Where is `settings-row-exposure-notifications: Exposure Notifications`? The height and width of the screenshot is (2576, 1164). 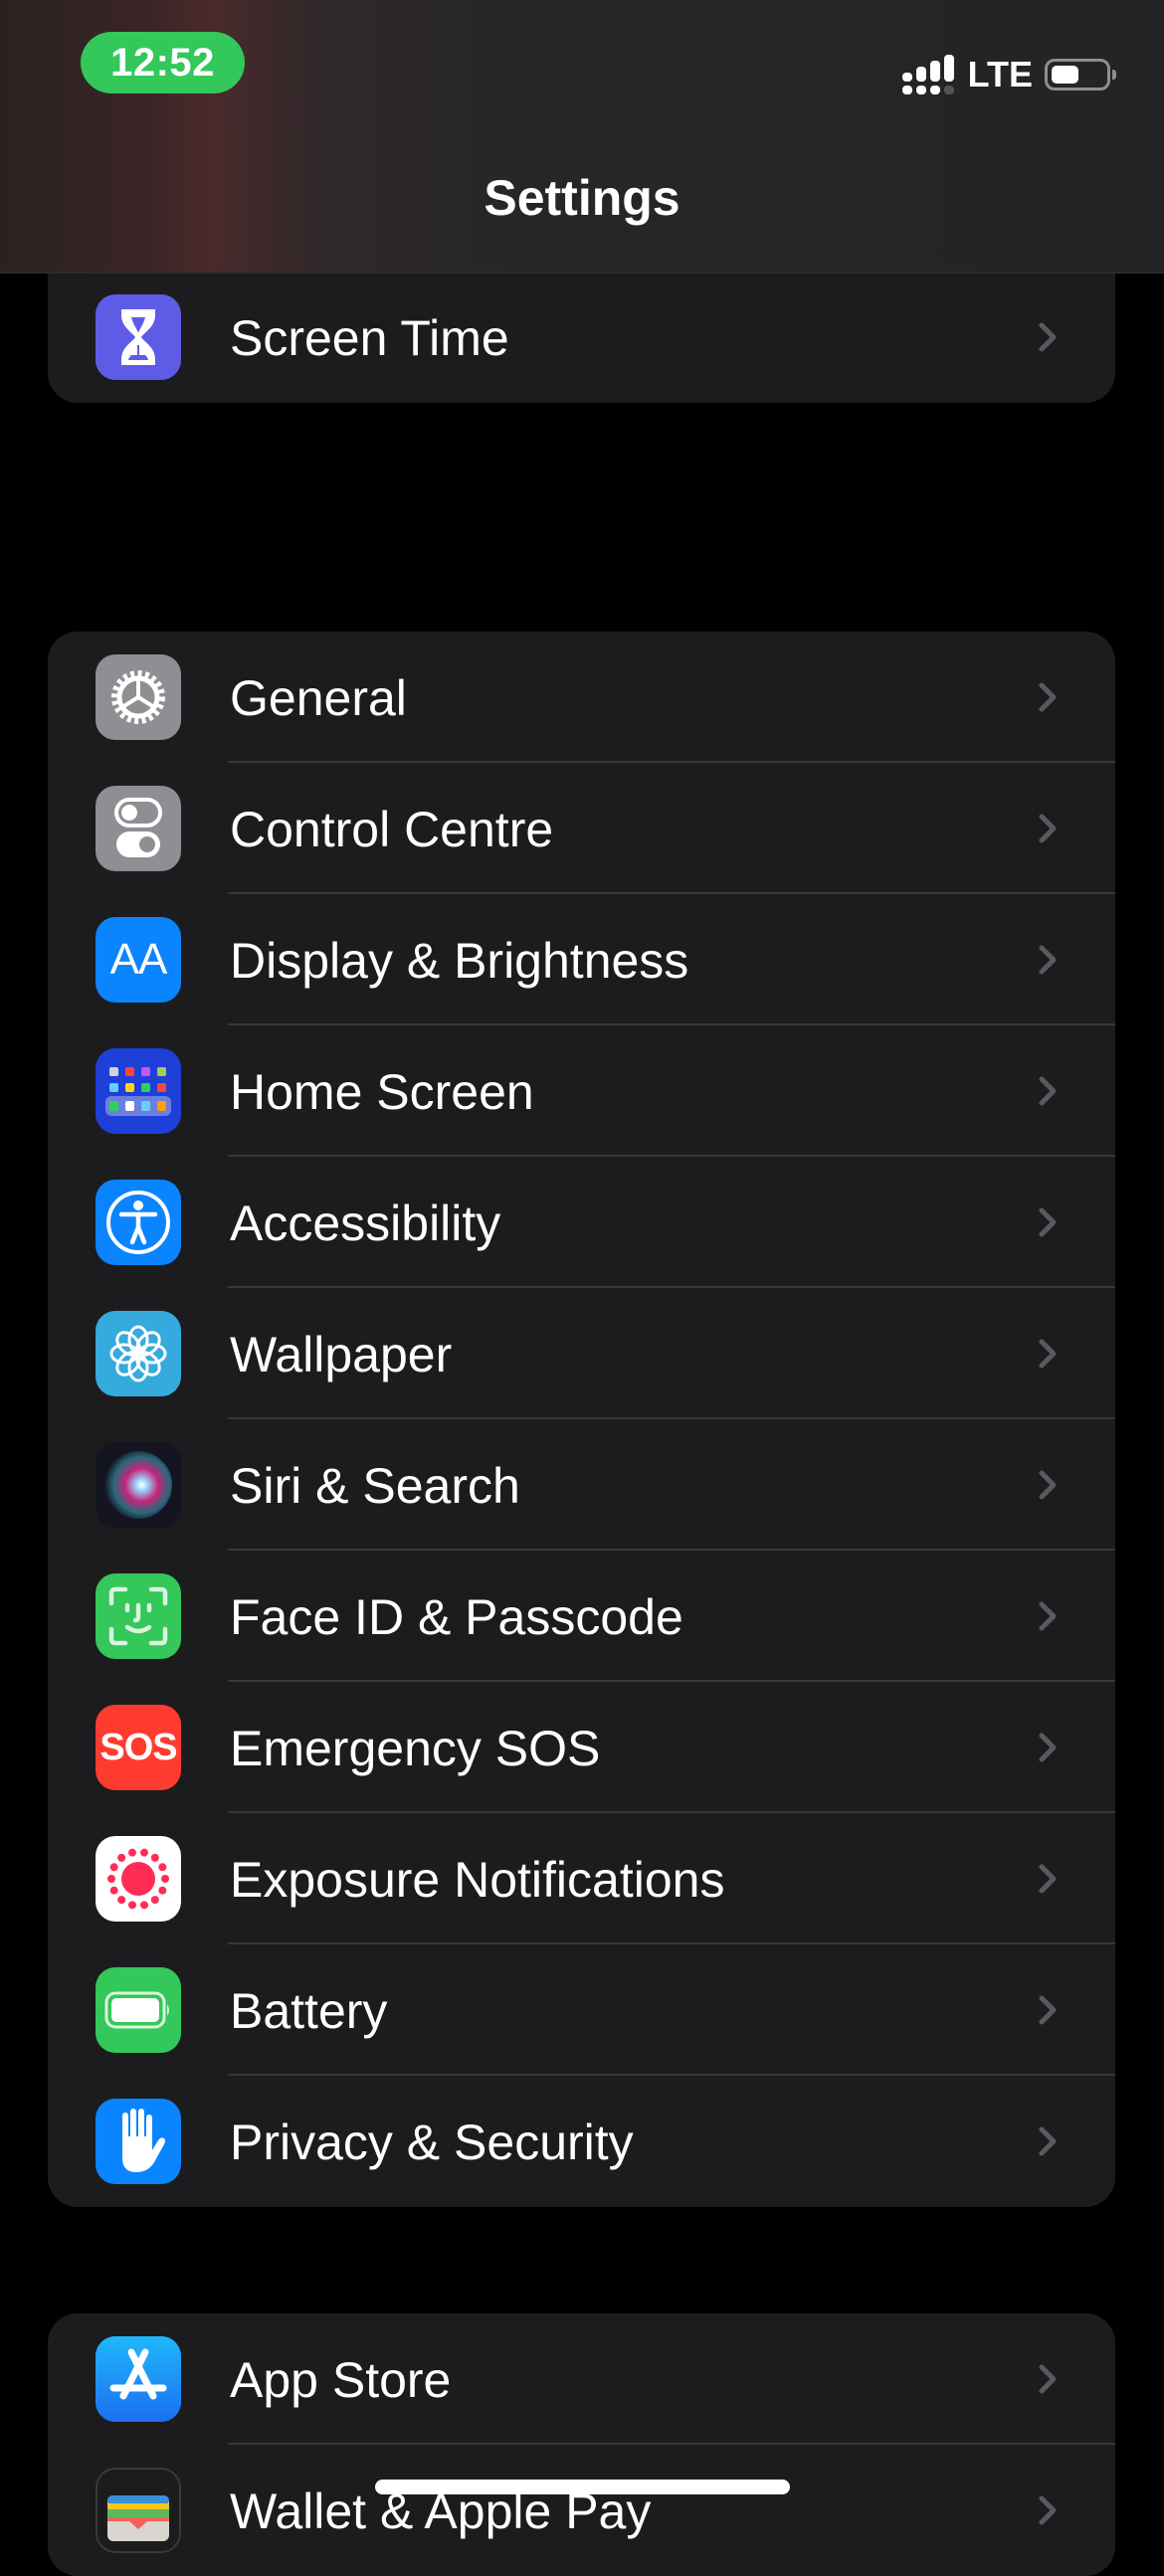
settings-row-exposure-notifications: Exposure Notifications is located at coordinates (581, 1878).